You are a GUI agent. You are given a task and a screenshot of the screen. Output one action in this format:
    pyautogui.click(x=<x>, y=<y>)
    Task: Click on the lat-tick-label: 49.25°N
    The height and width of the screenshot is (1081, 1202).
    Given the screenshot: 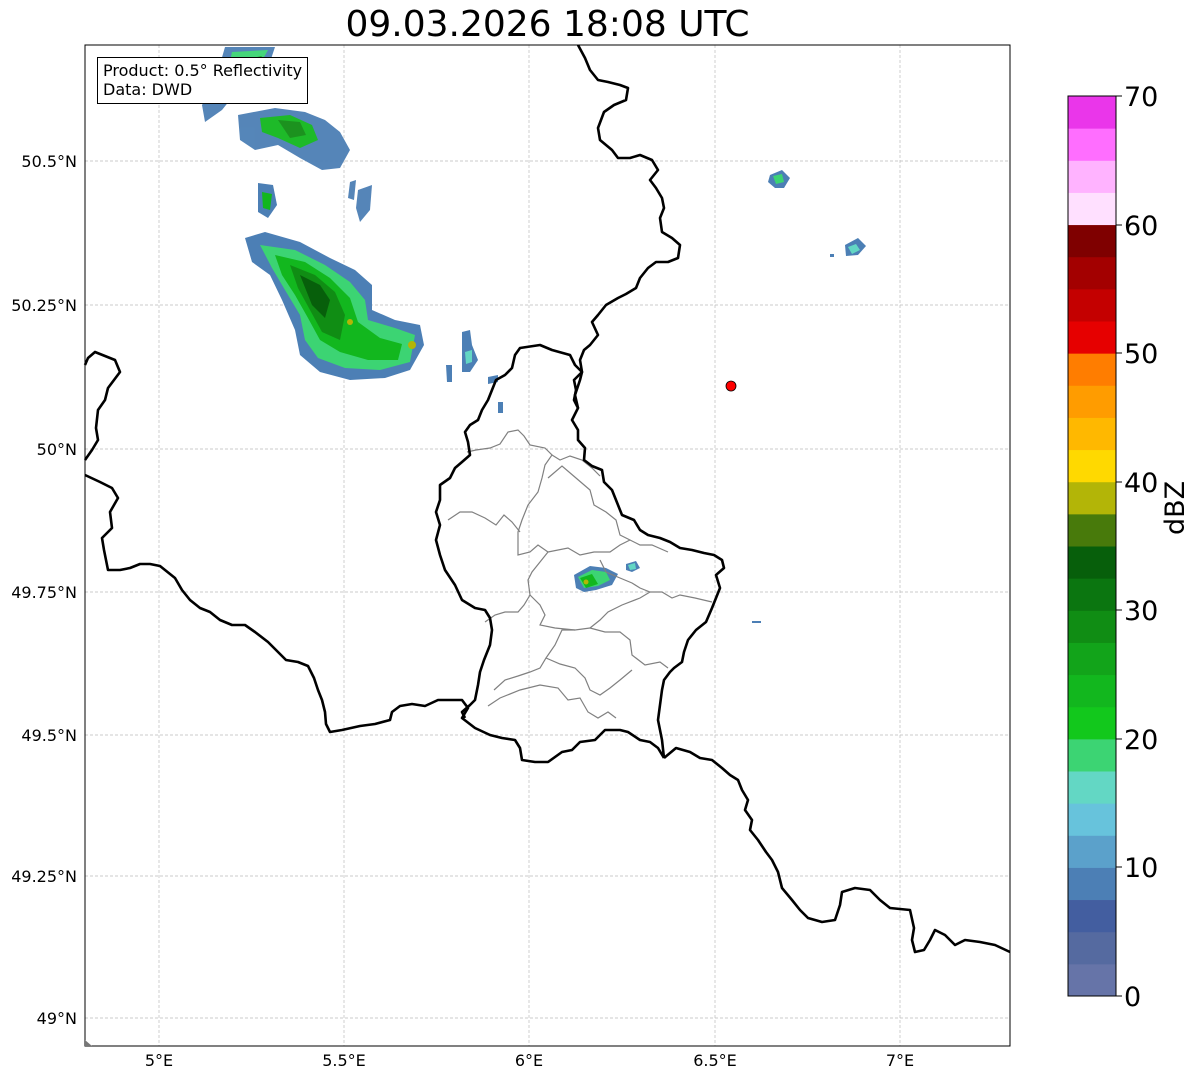 What is the action you would take?
    pyautogui.click(x=44, y=876)
    